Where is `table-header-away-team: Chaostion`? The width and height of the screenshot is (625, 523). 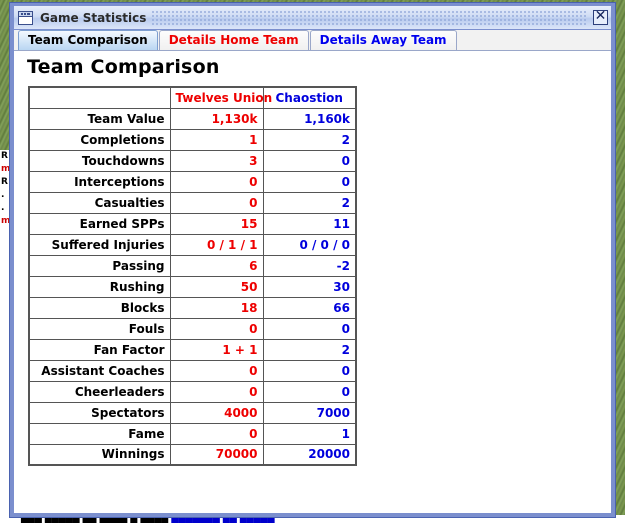 table-header-away-team: Chaostion is located at coordinates (309, 97).